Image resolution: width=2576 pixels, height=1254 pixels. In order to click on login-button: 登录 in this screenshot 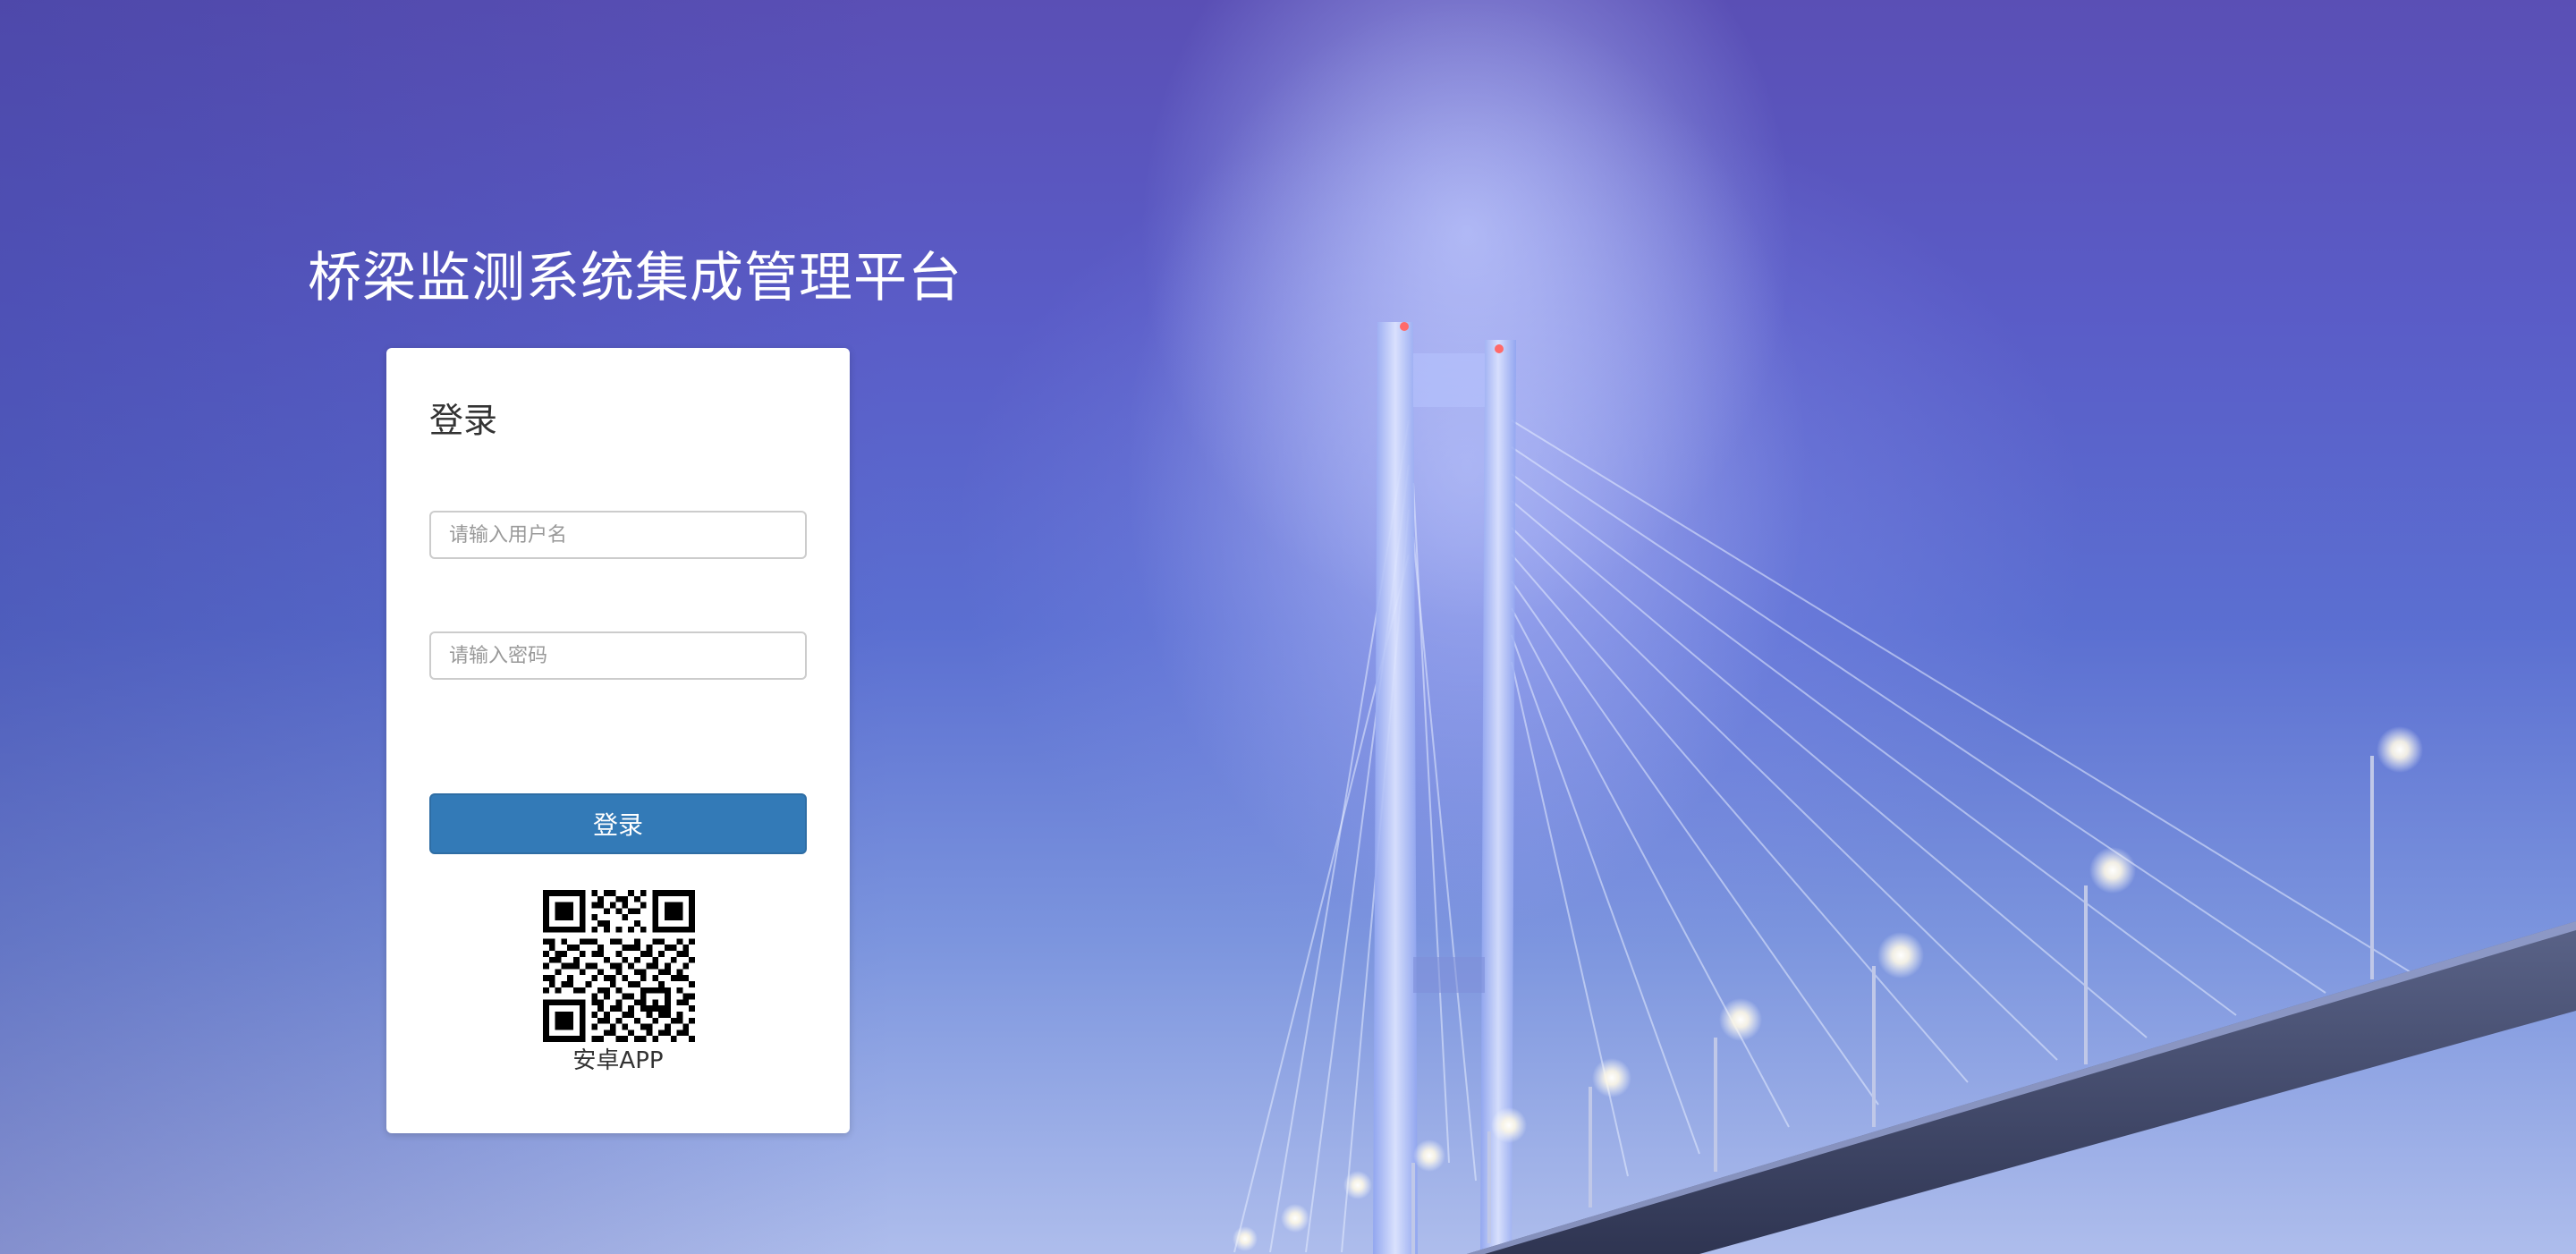, I will do `click(618, 823)`.